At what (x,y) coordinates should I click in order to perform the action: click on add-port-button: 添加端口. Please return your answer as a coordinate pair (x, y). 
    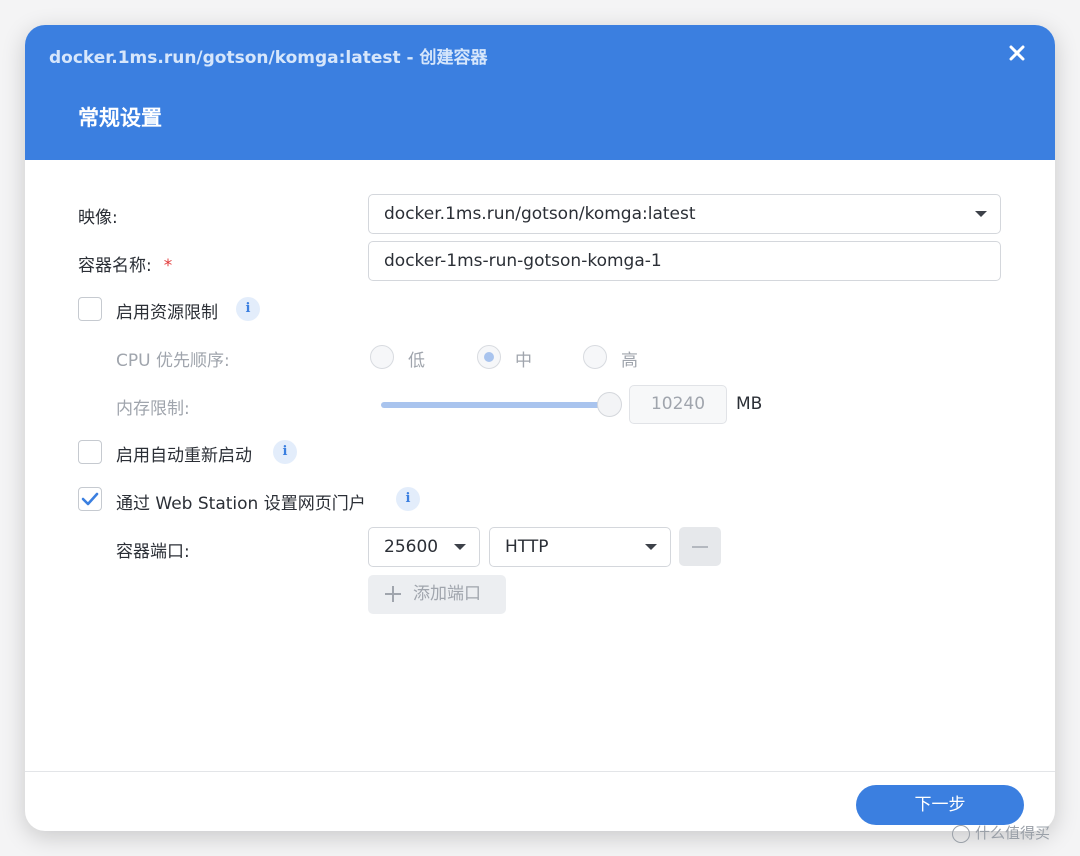
    Looking at the image, I should click on (437, 594).